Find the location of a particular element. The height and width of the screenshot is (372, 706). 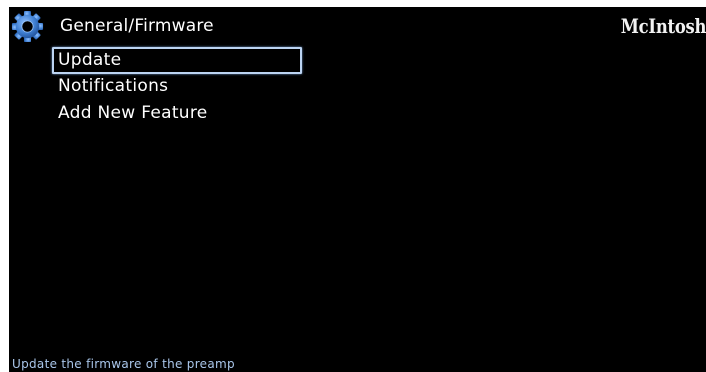

page-title: General/Firmware is located at coordinates (137, 26).